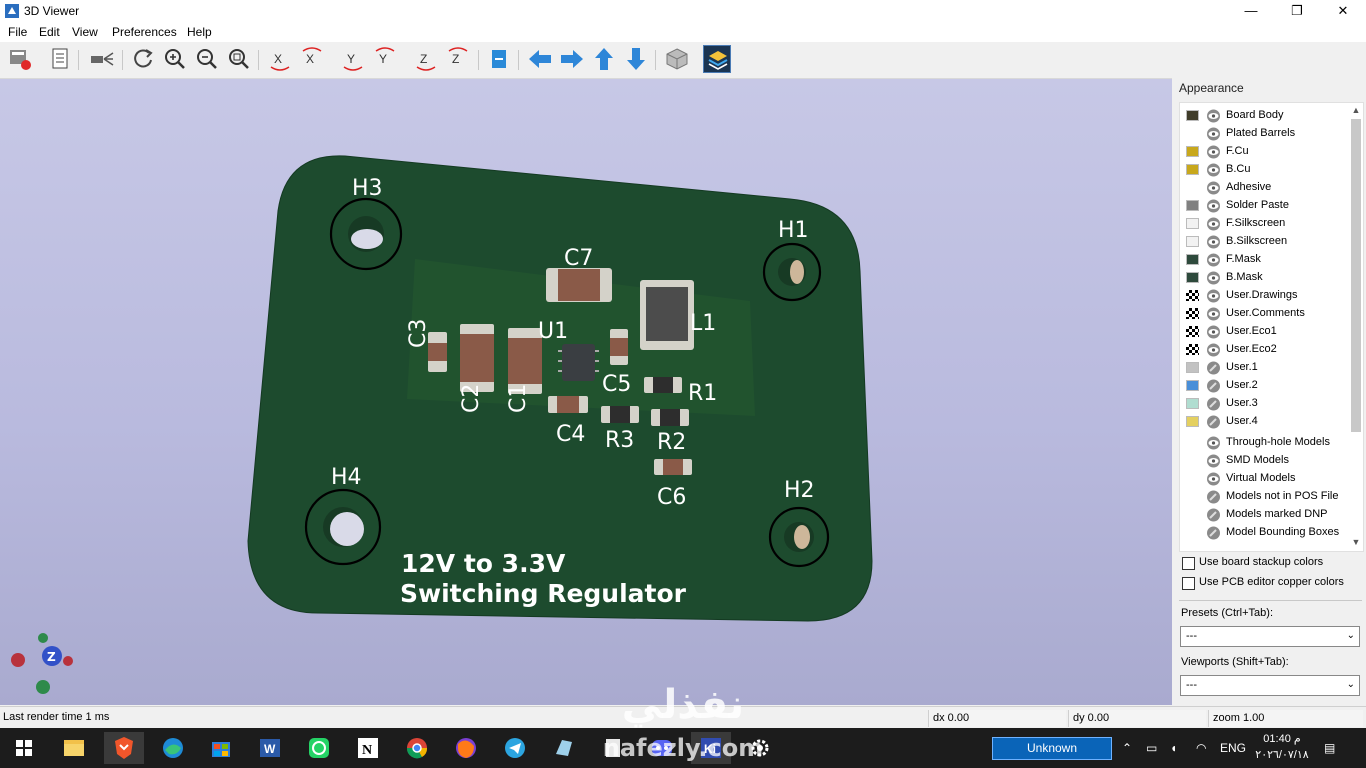 The width and height of the screenshot is (1366, 768). Describe the element at coordinates (143, 59) in the screenshot. I see `reload-icon` at that location.